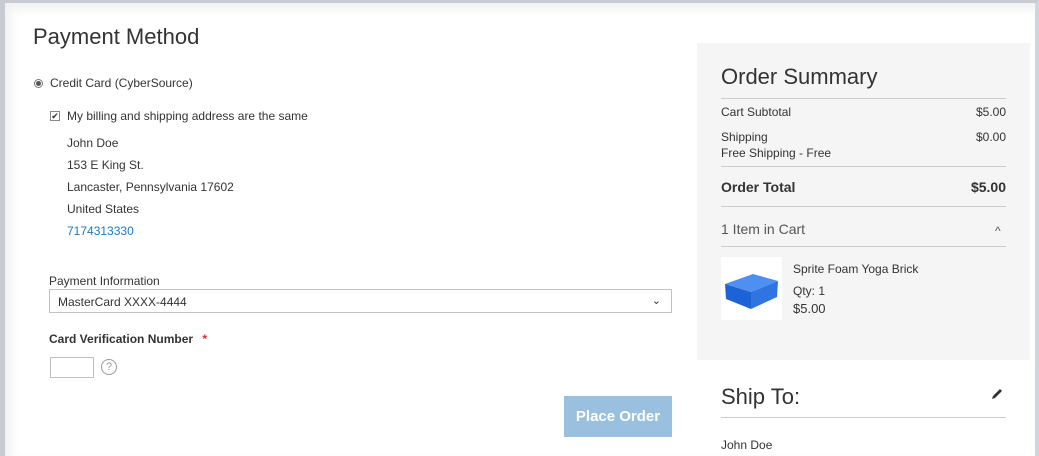 Image resolution: width=1039 pixels, height=456 pixels. What do you see at coordinates (997, 394) in the screenshot?
I see `pencil-icon` at bounding box center [997, 394].